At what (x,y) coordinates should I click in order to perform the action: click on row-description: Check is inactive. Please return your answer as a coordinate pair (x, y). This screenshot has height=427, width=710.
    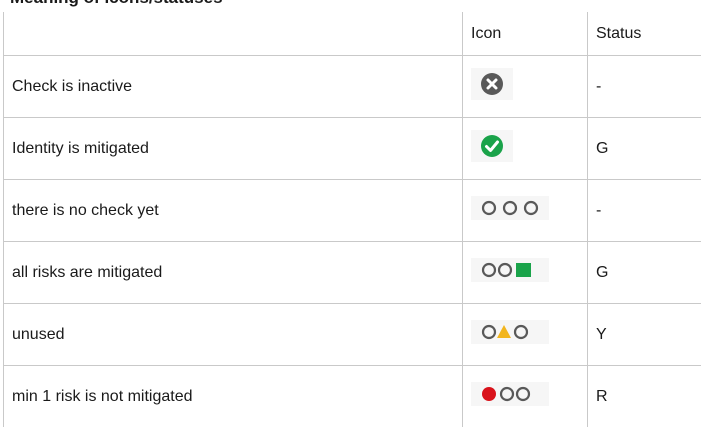
    Looking at the image, I should click on (233, 87).